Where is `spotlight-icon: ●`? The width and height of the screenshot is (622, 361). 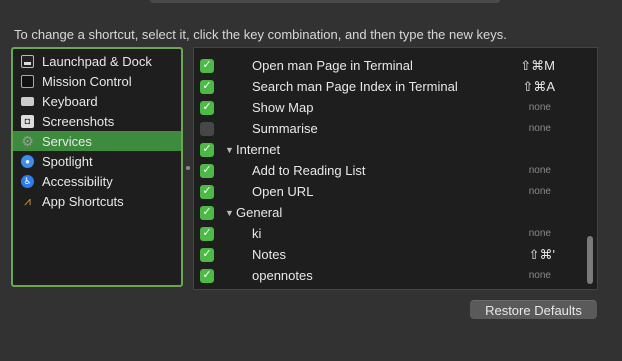 spotlight-icon: ● is located at coordinates (27, 161).